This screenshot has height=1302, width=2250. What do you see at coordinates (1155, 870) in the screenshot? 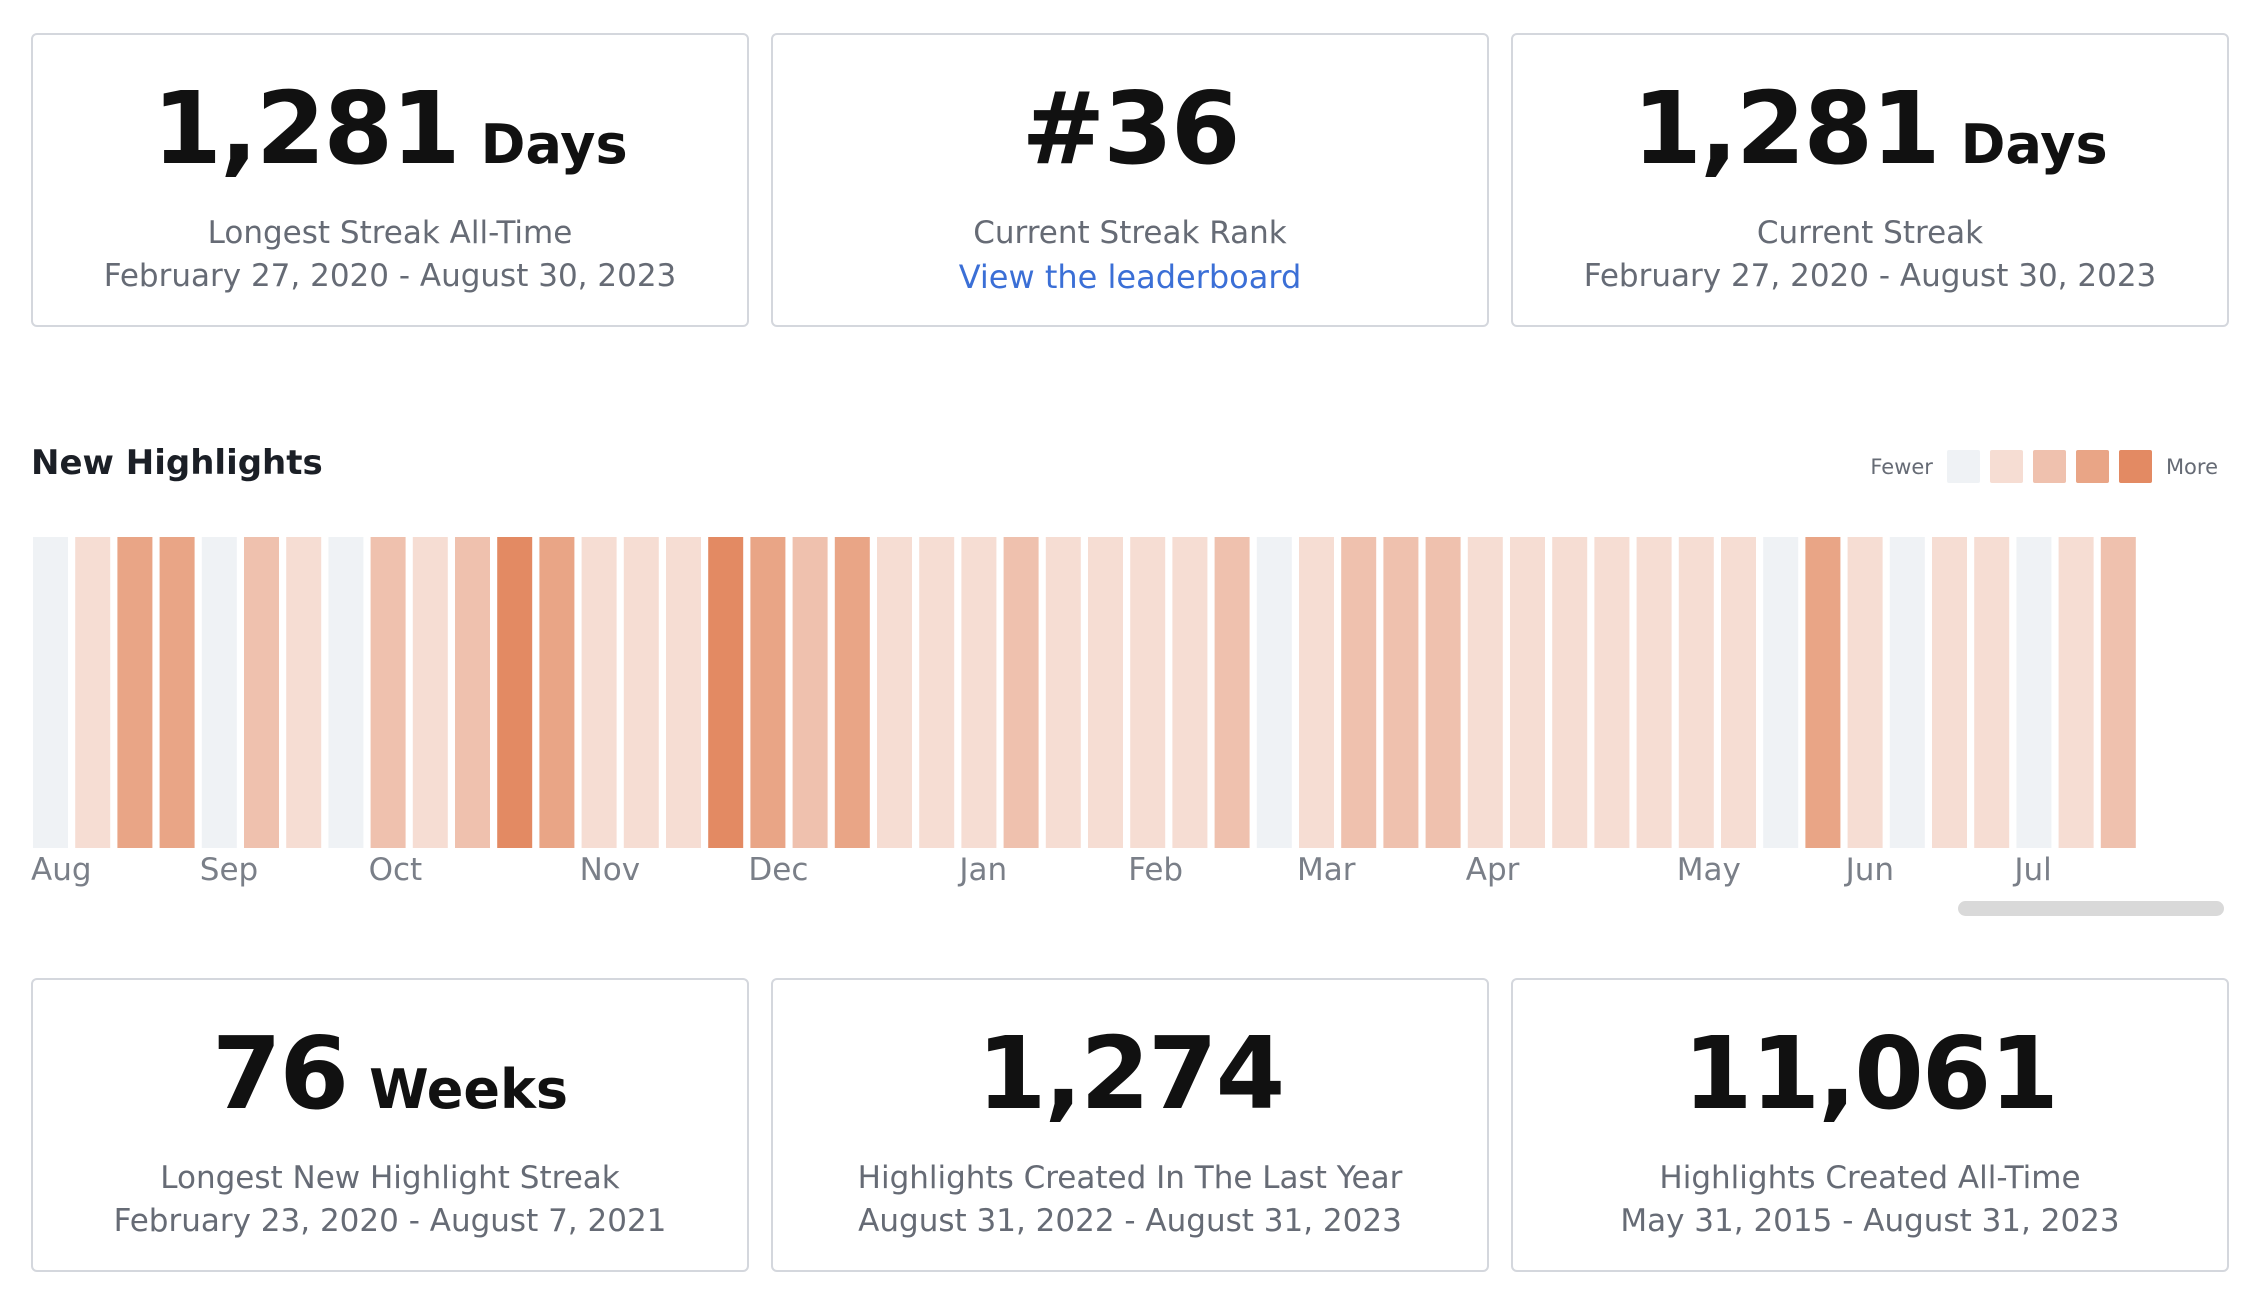
I see `month-label: Feb` at bounding box center [1155, 870].